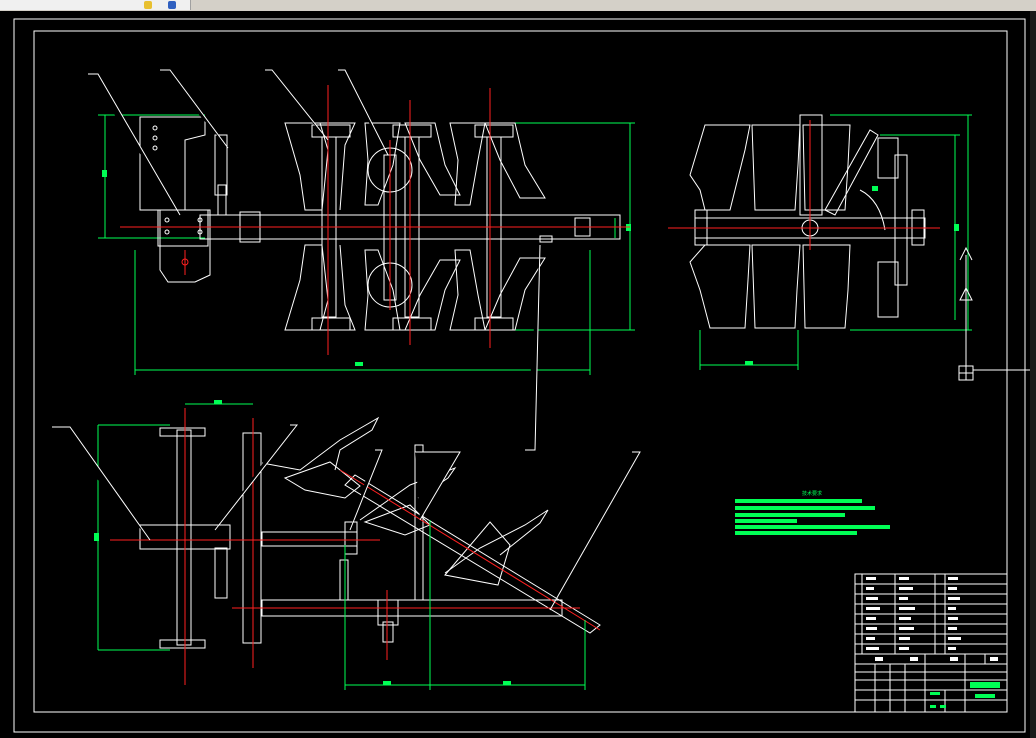 The height and width of the screenshot is (738, 1036). I want to click on blue-tool-icon, so click(172, 5).